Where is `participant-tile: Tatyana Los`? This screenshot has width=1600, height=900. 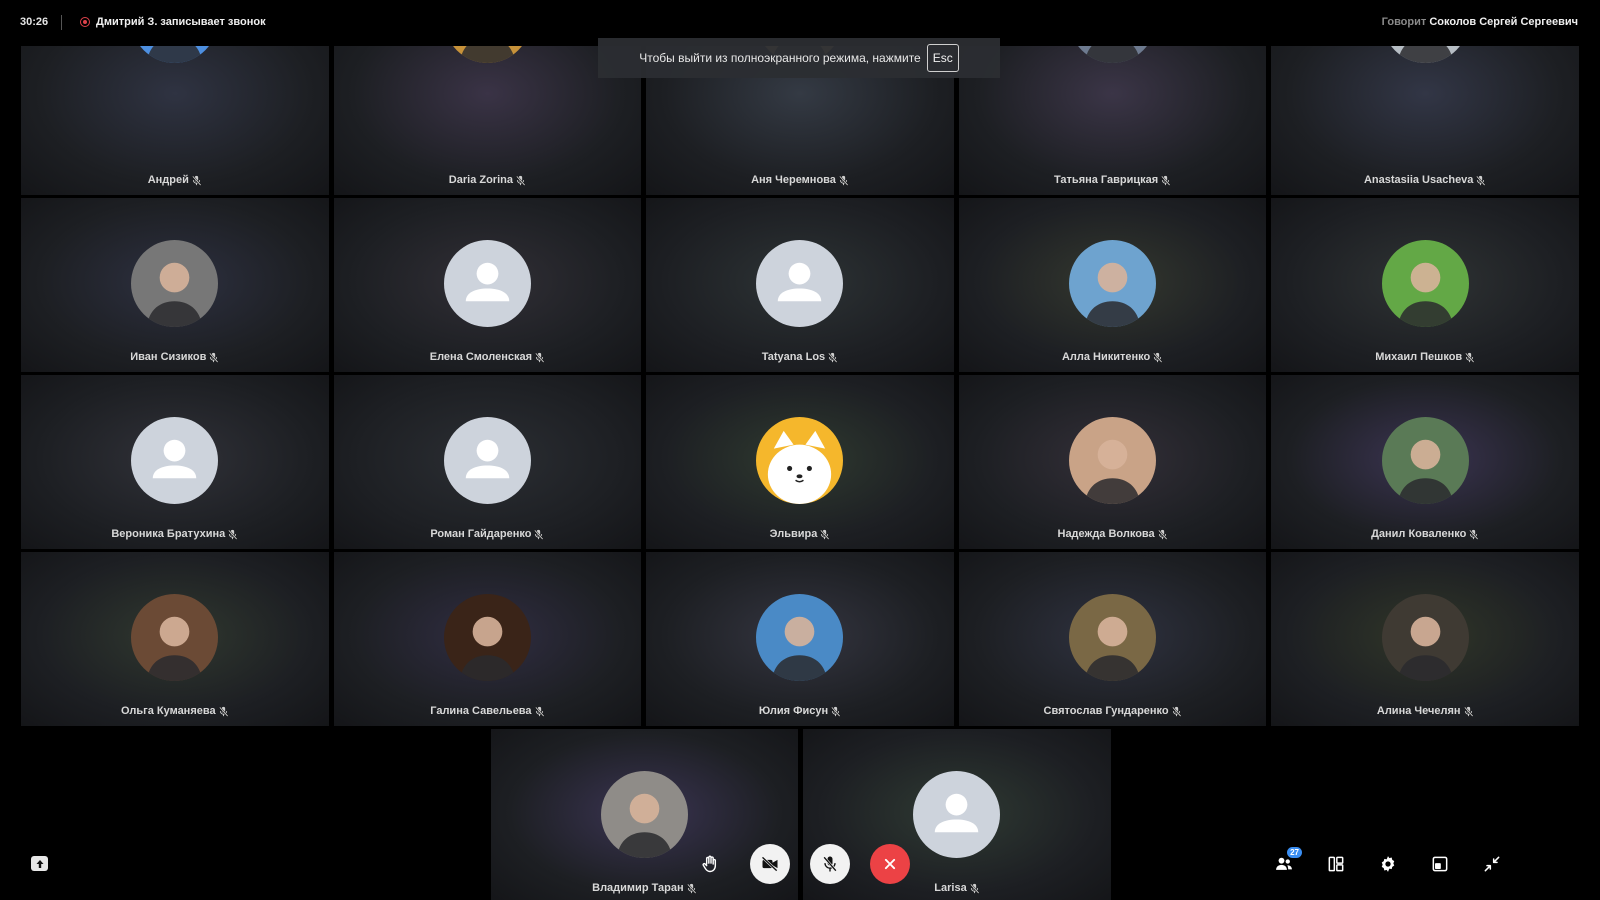 participant-tile: Tatyana Los is located at coordinates (800, 285).